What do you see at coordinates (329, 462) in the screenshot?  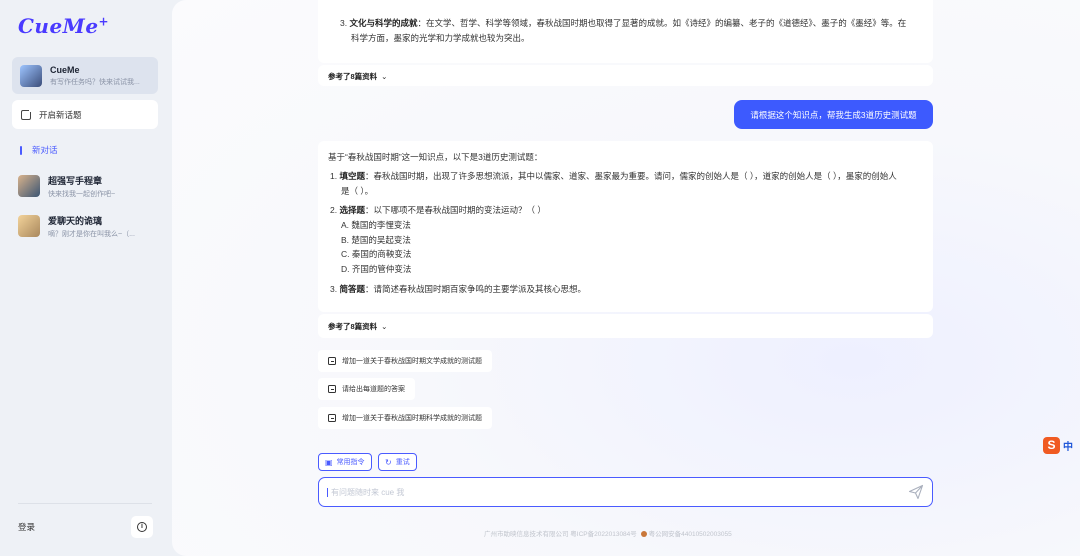 I see `commands-icon: ▣` at bounding box center [329, 462].